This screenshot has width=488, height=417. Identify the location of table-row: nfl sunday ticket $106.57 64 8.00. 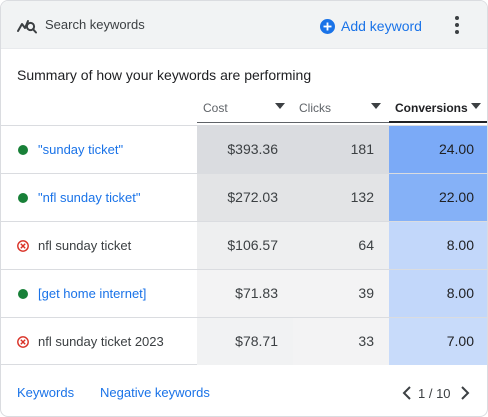
(244, 245).